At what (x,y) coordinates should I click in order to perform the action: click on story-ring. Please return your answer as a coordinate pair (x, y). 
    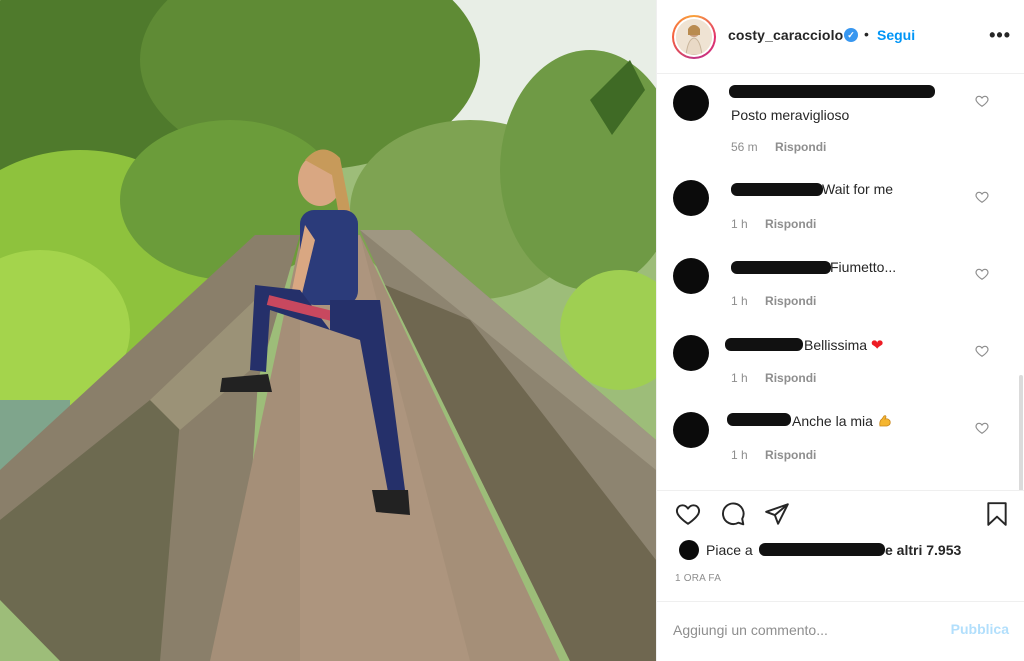
    Looking at the image, I should click on (694, 37).